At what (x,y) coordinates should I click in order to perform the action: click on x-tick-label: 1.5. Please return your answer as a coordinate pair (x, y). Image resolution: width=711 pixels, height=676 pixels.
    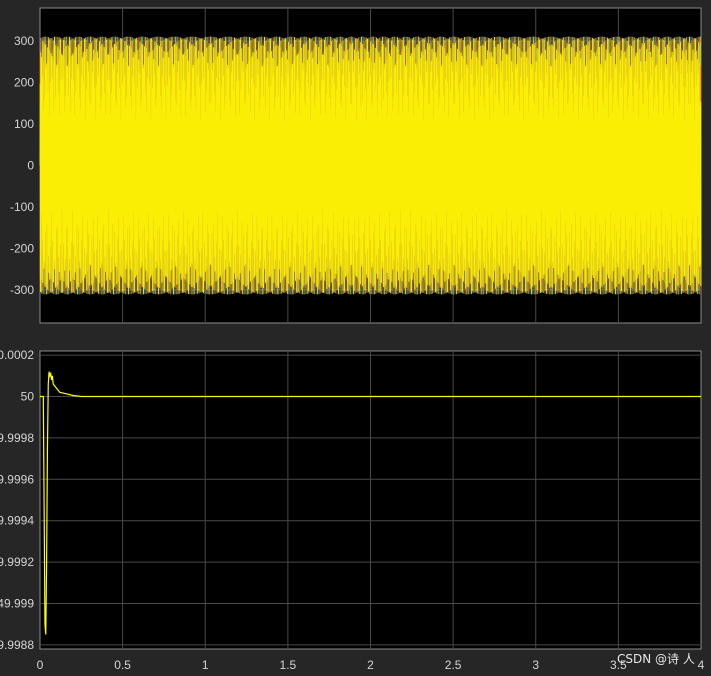
    Looking at the image, I should click on (288, 665).